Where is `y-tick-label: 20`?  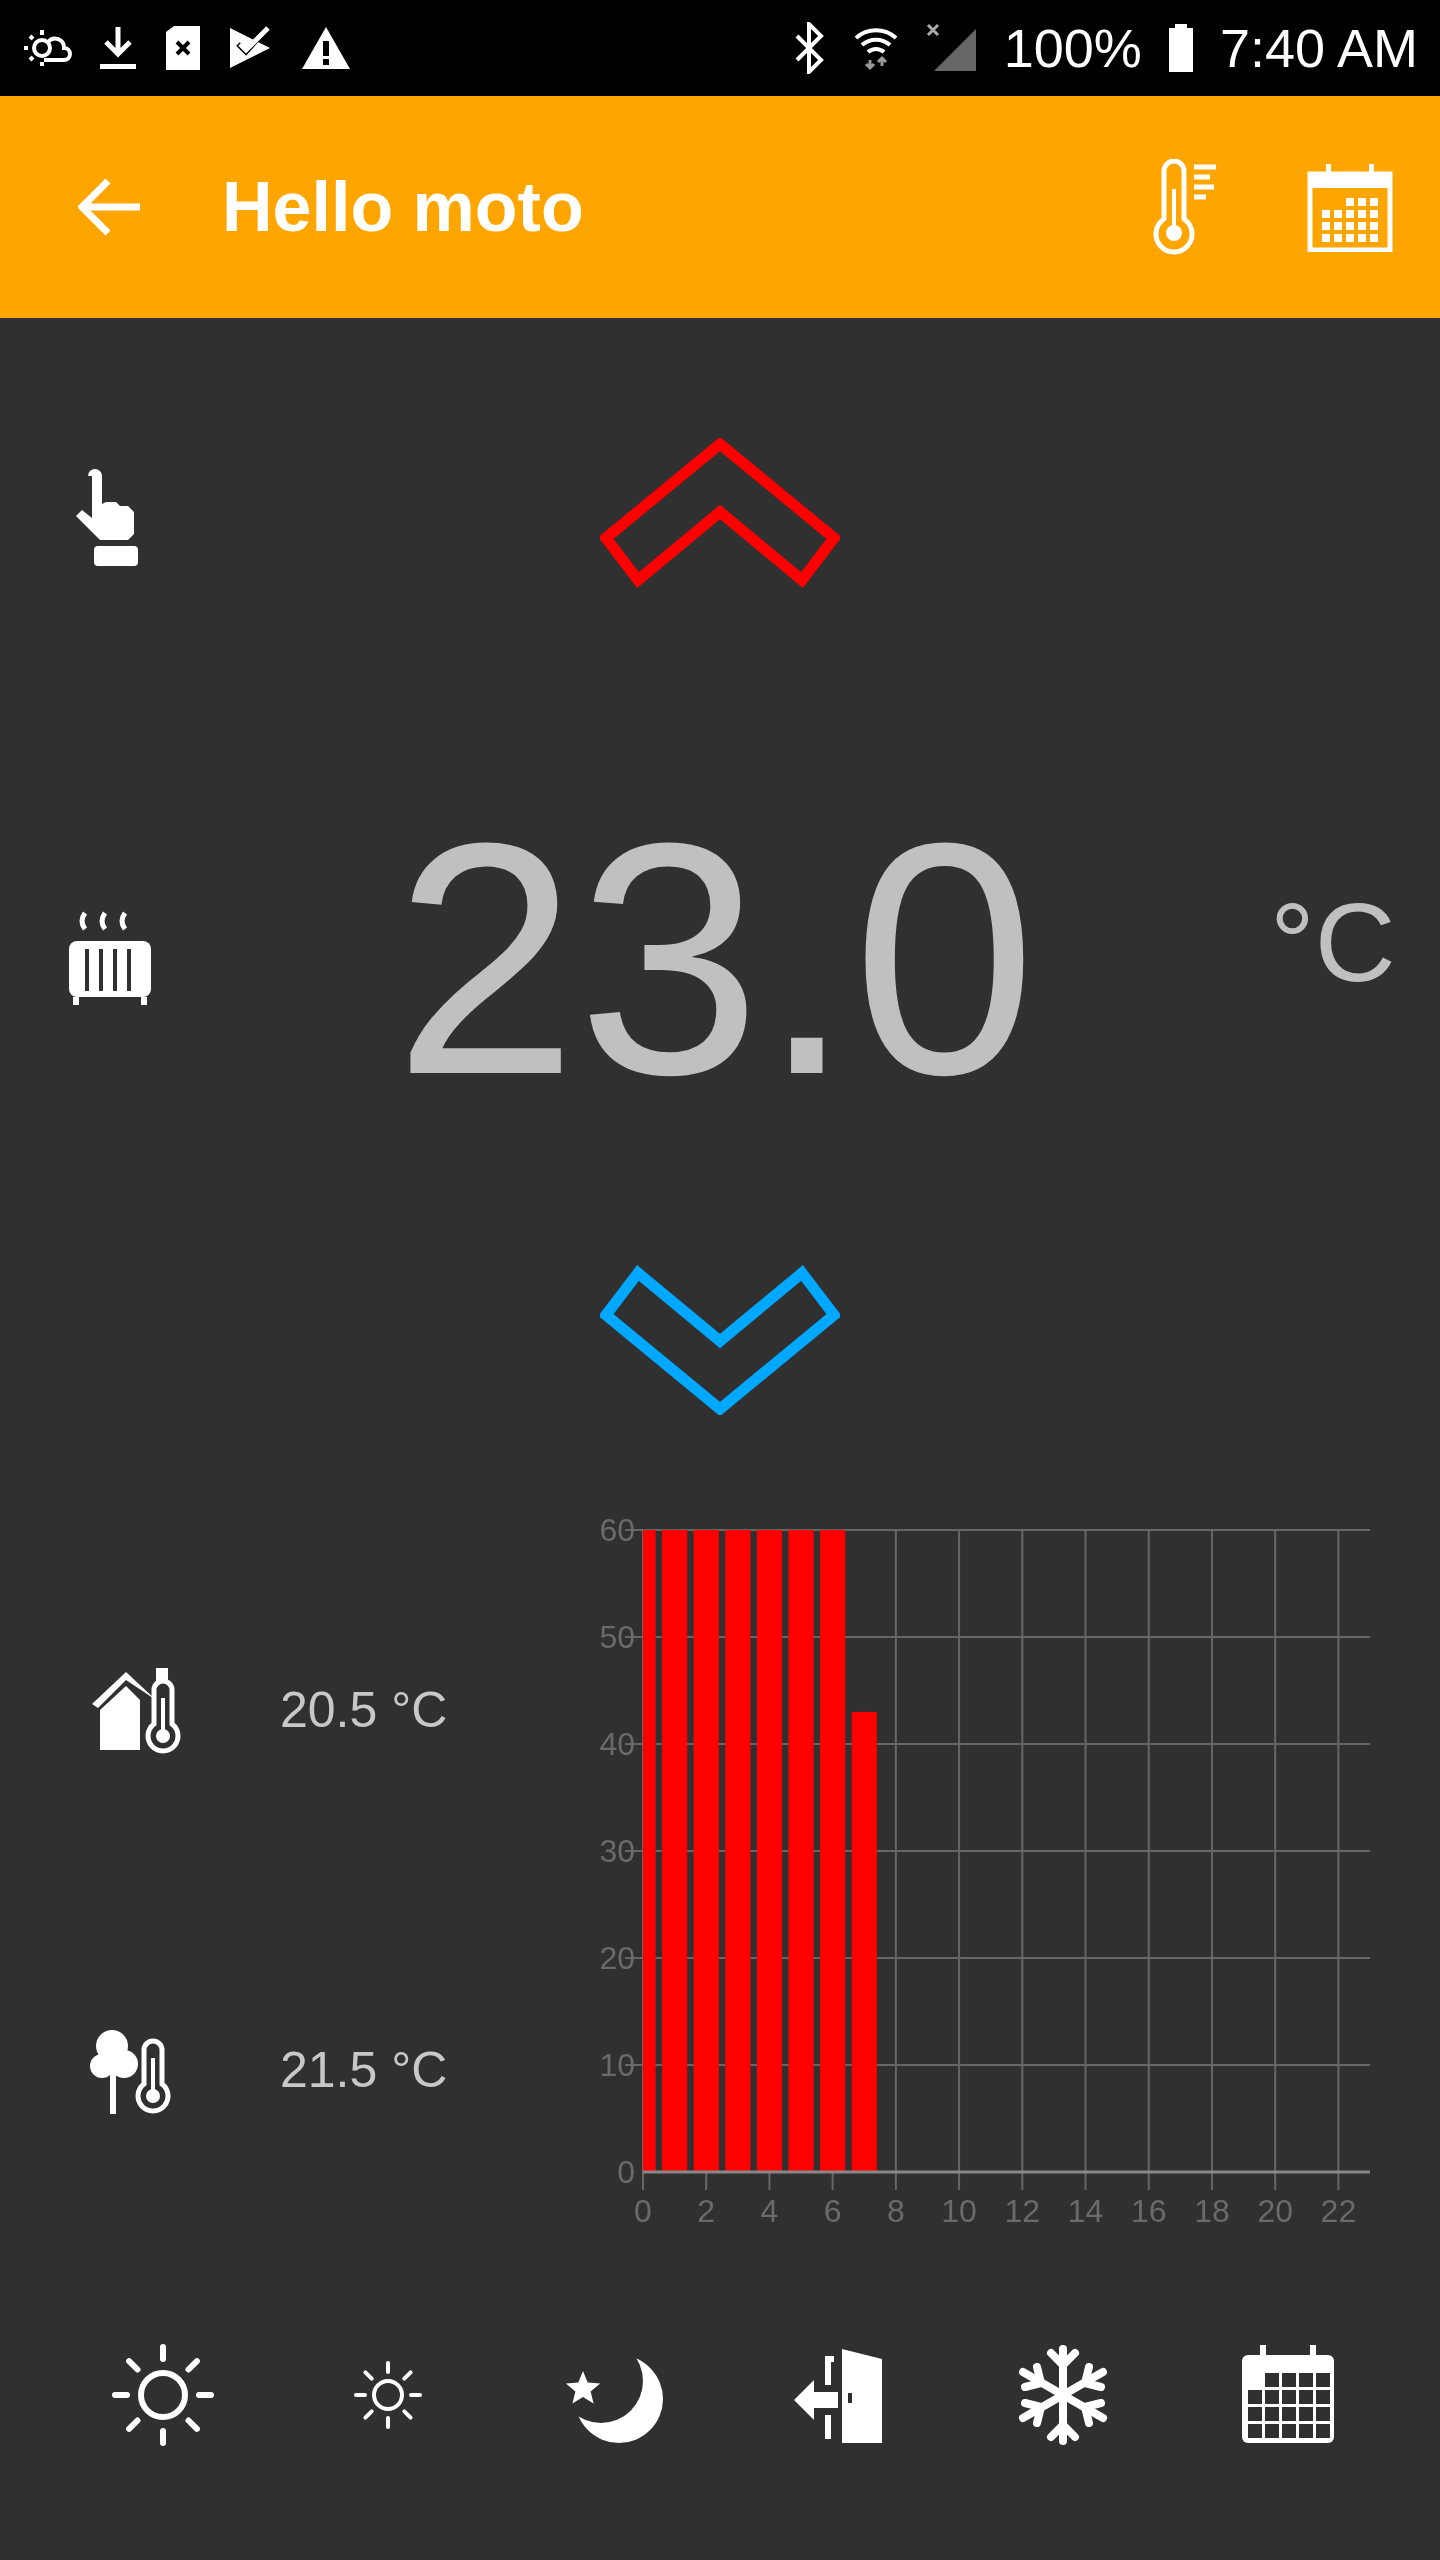
y-tick-label: 20 is located at coordinates (617, 1958).